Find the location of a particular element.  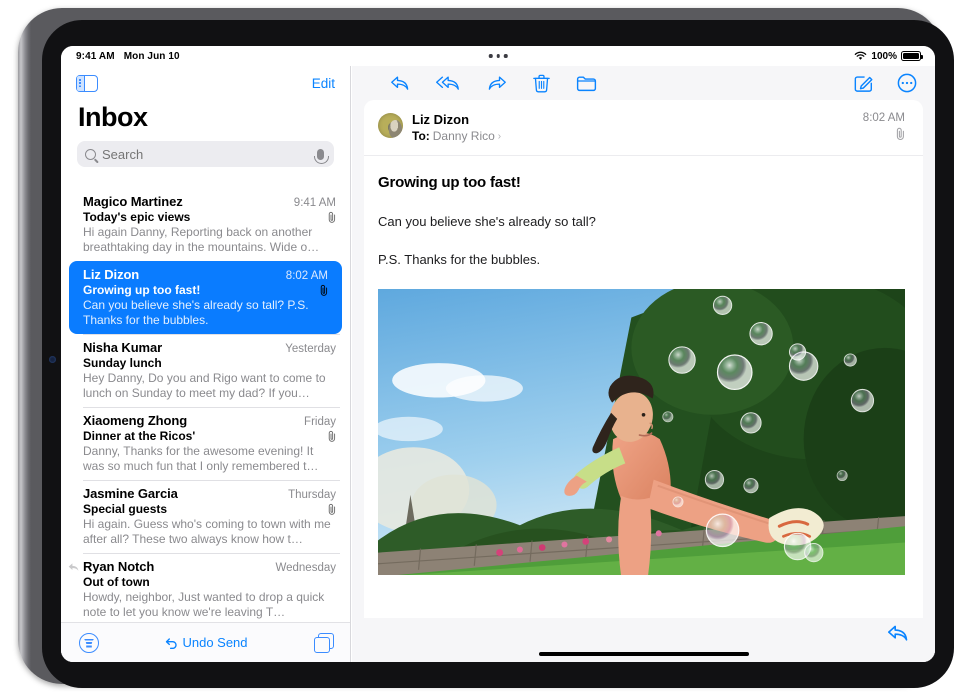

message-paragraph-2: P.S. Thanks for the bubbles. is located at coordinates (459, 259).